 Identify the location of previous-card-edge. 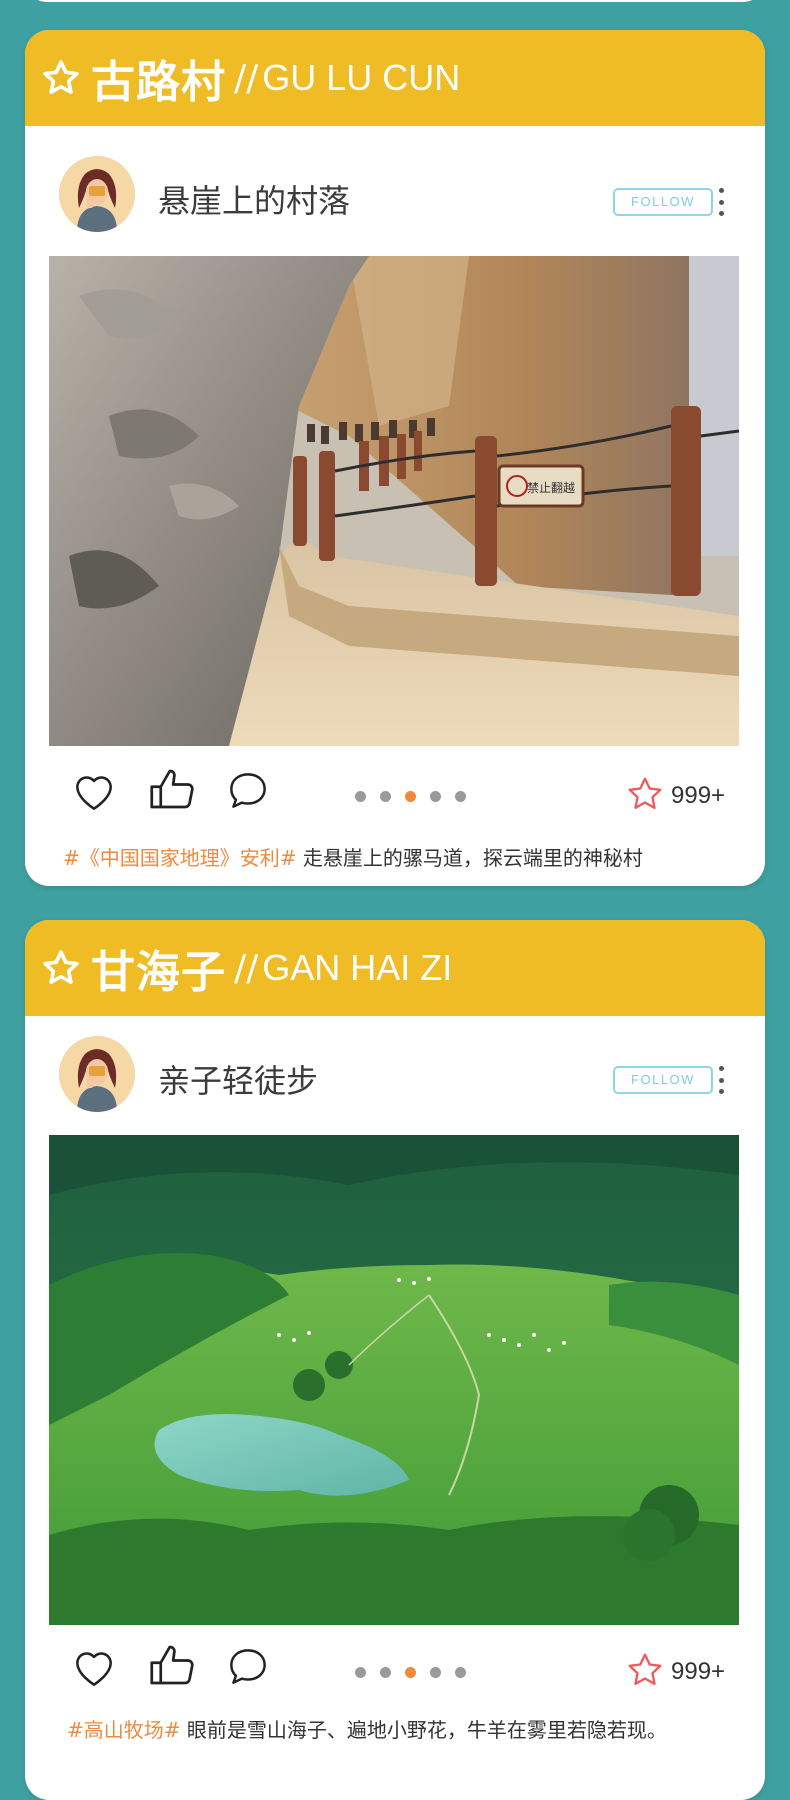
(395, 1).